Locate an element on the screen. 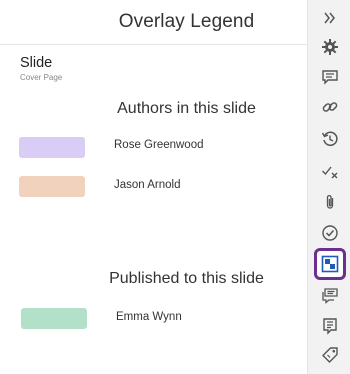 This screenshot has height=374, width=350. link-icon is located at coordinates (330, 107).